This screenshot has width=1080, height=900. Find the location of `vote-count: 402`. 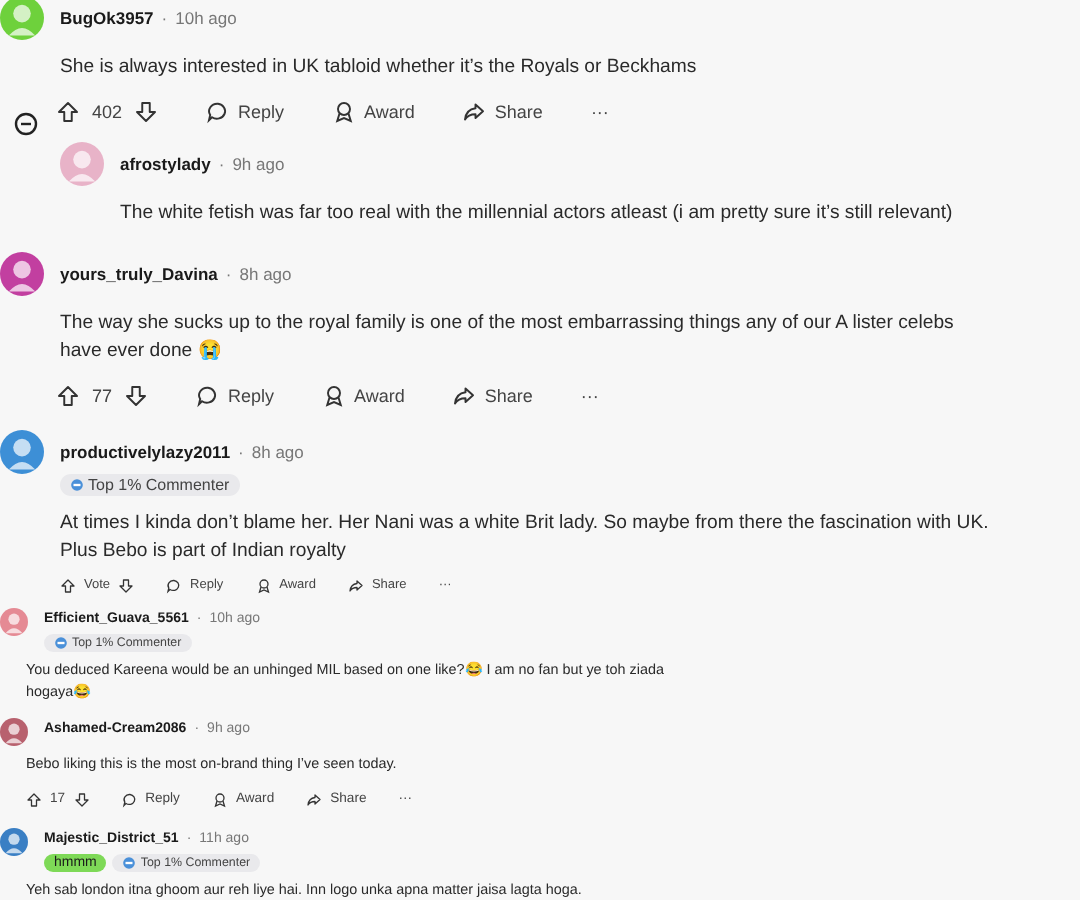

vote-count: 402 is located at coordinates (107, 111).